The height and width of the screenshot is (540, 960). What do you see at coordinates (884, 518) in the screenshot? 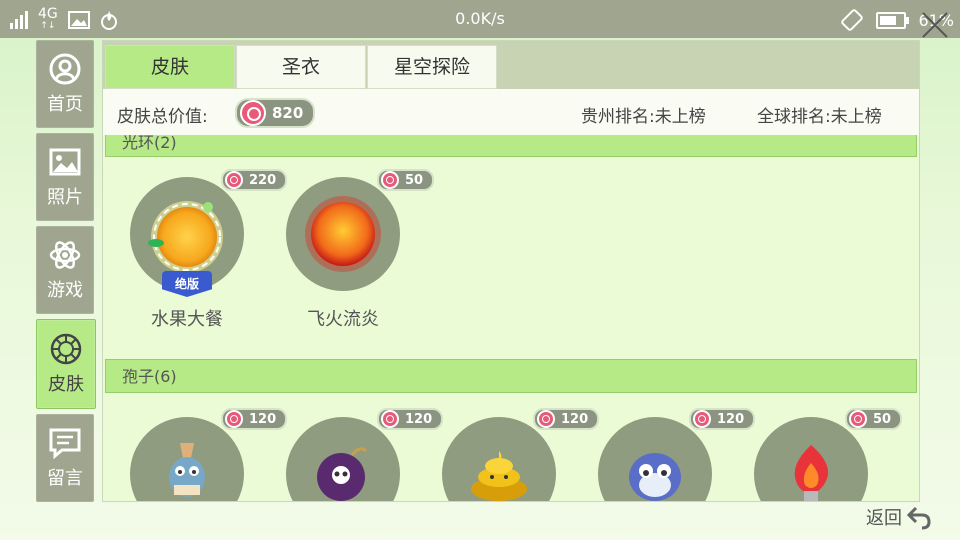
I see `back-label: 返回` at bounding box center [884, 518].